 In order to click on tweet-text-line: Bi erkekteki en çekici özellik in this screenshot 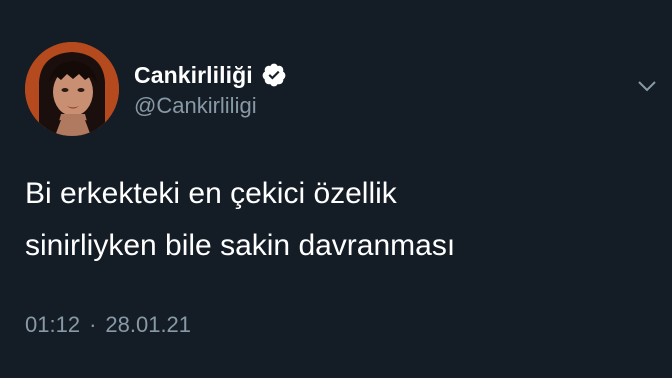, I will do `click(211, 193)`.